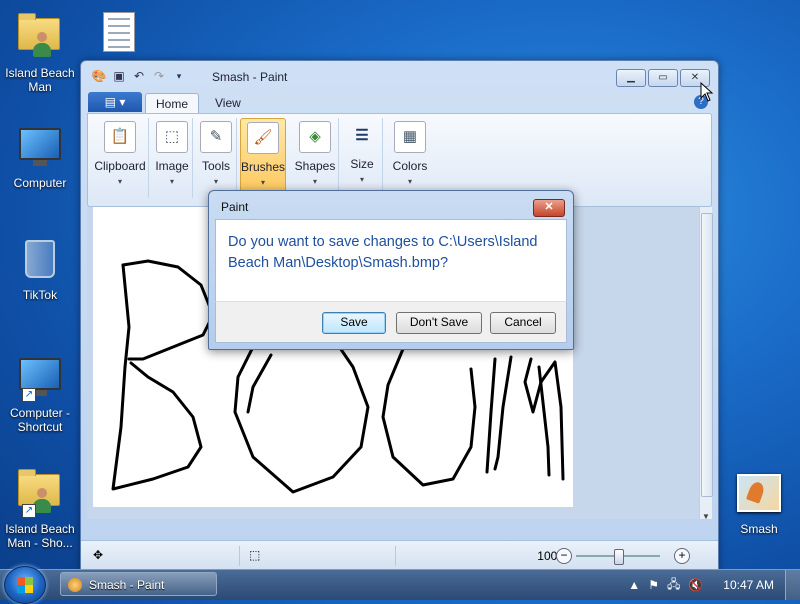 The width and height of the screenshot is (800, 604). I want to click on cursor-position-cell: ✥, so click(164, 556).